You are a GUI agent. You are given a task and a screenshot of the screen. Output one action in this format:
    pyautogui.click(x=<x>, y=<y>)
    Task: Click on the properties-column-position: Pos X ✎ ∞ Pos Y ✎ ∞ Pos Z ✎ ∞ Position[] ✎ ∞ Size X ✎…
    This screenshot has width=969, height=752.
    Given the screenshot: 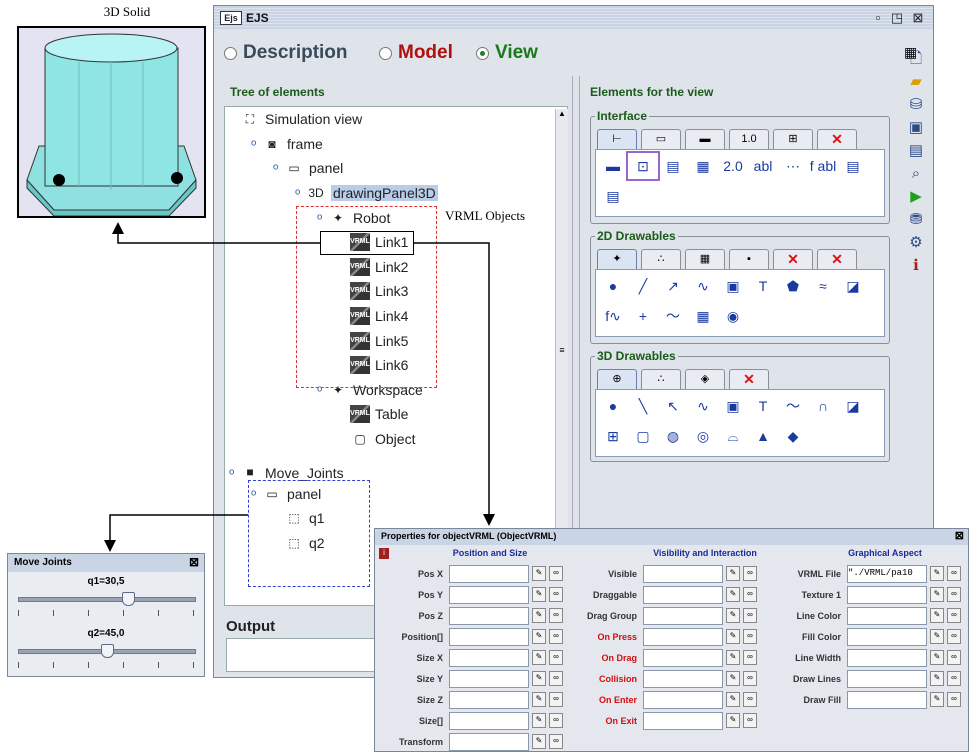 What is the action you would take?
    pyautogui.click(x=469, y=657)
    